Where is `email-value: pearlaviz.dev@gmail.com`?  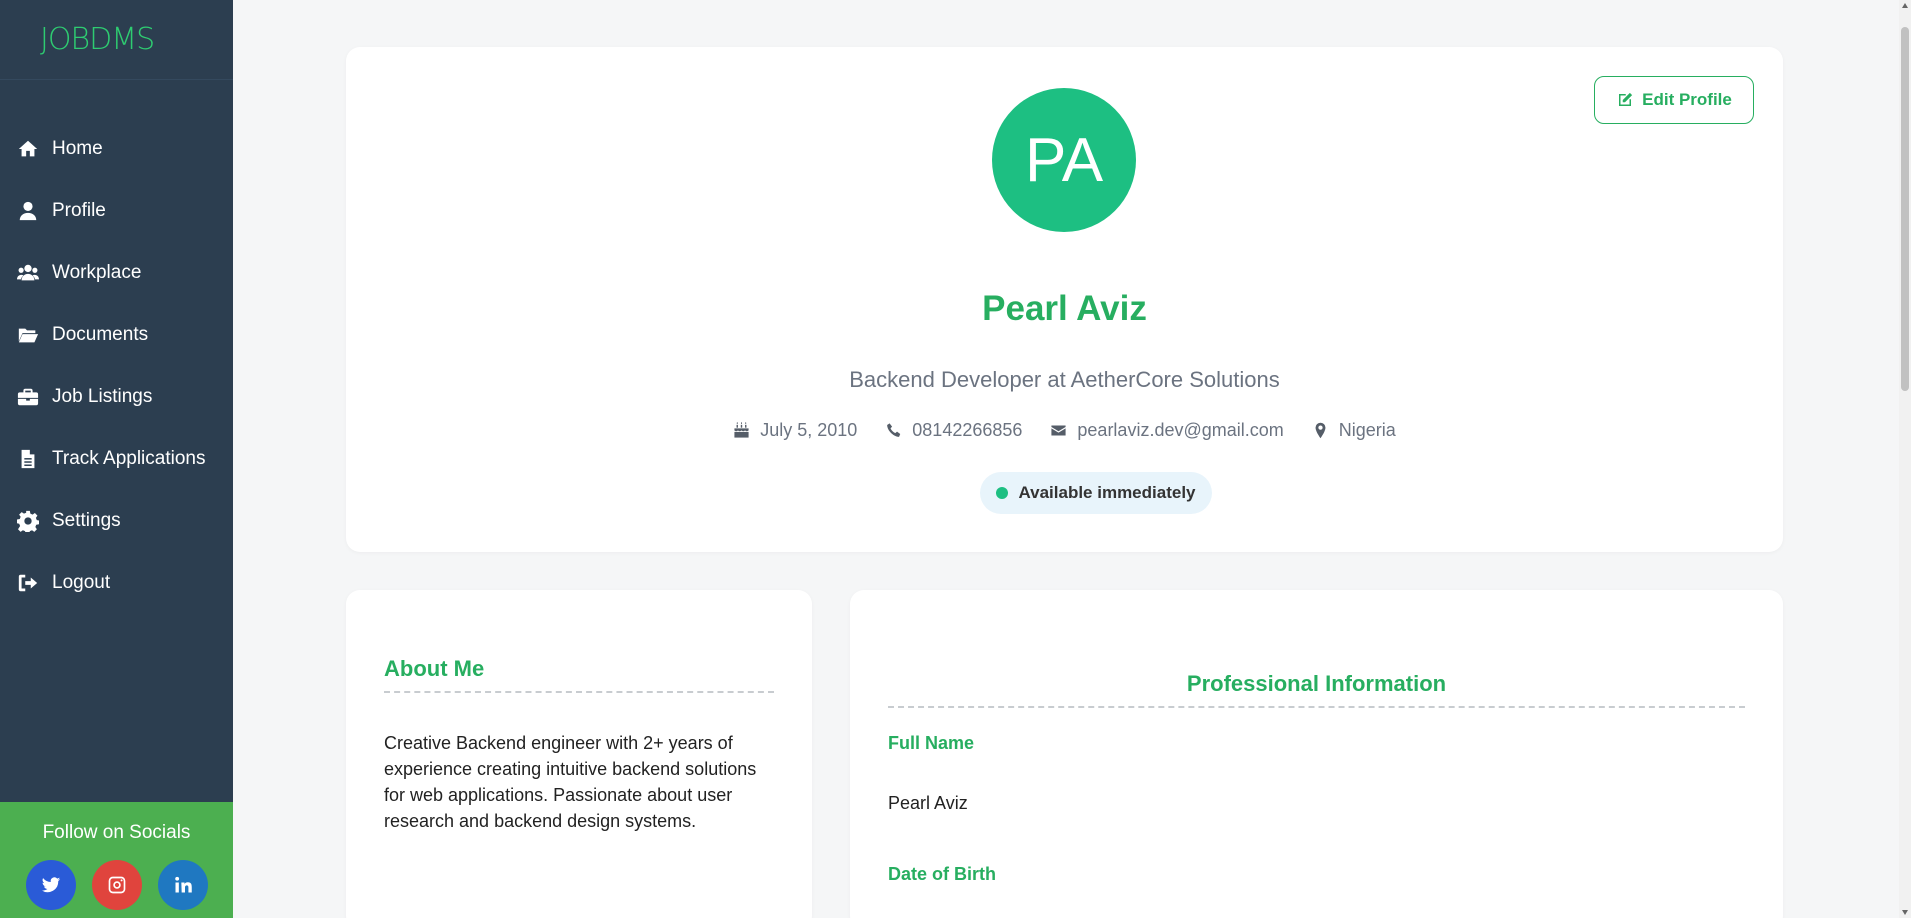 email-value: pearlaviz.dev@gmail.com is located at coordinates (1180, 430).